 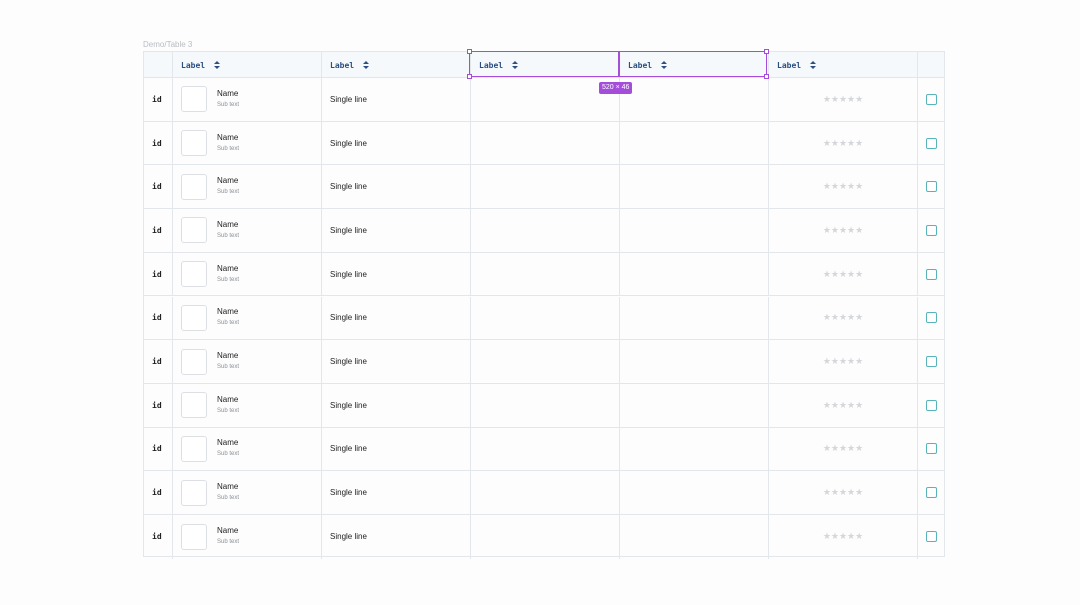 What do you see at coordinates (247, 65) in the screenshot?
I see `header-cell-1: Label` at bounding box center [247, 65].